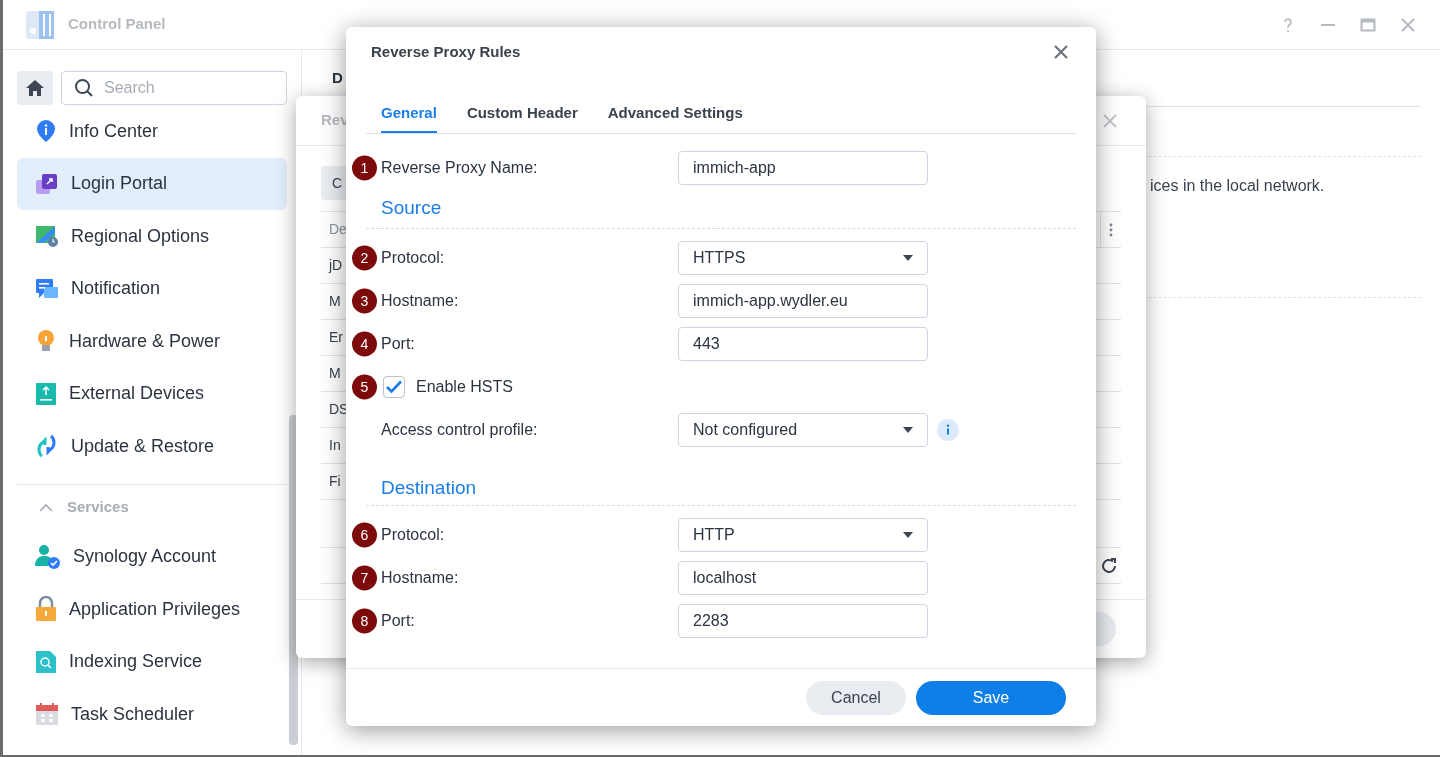 The image size is (1440, 757). Describe the element at coordinates (152, 556) in the screenshot. I see `sidebar-item: Synology Account` at that location.